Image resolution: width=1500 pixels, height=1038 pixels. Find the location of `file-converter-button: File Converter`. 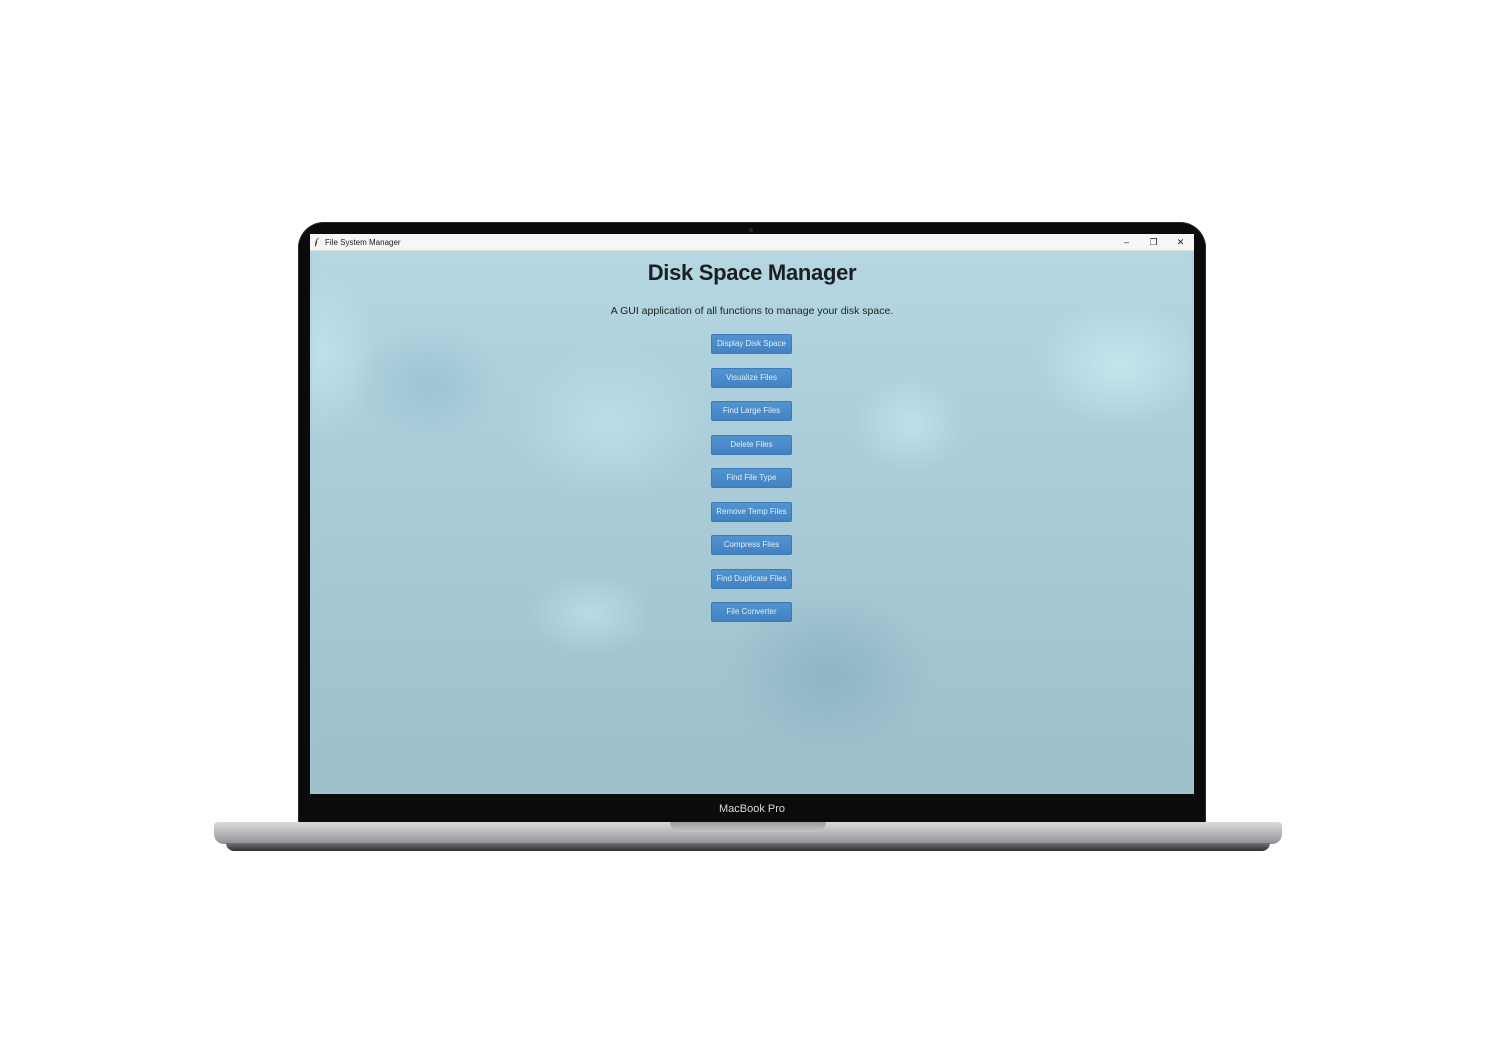

file-converter-button: File Converter is located at coordinates (751, 612).